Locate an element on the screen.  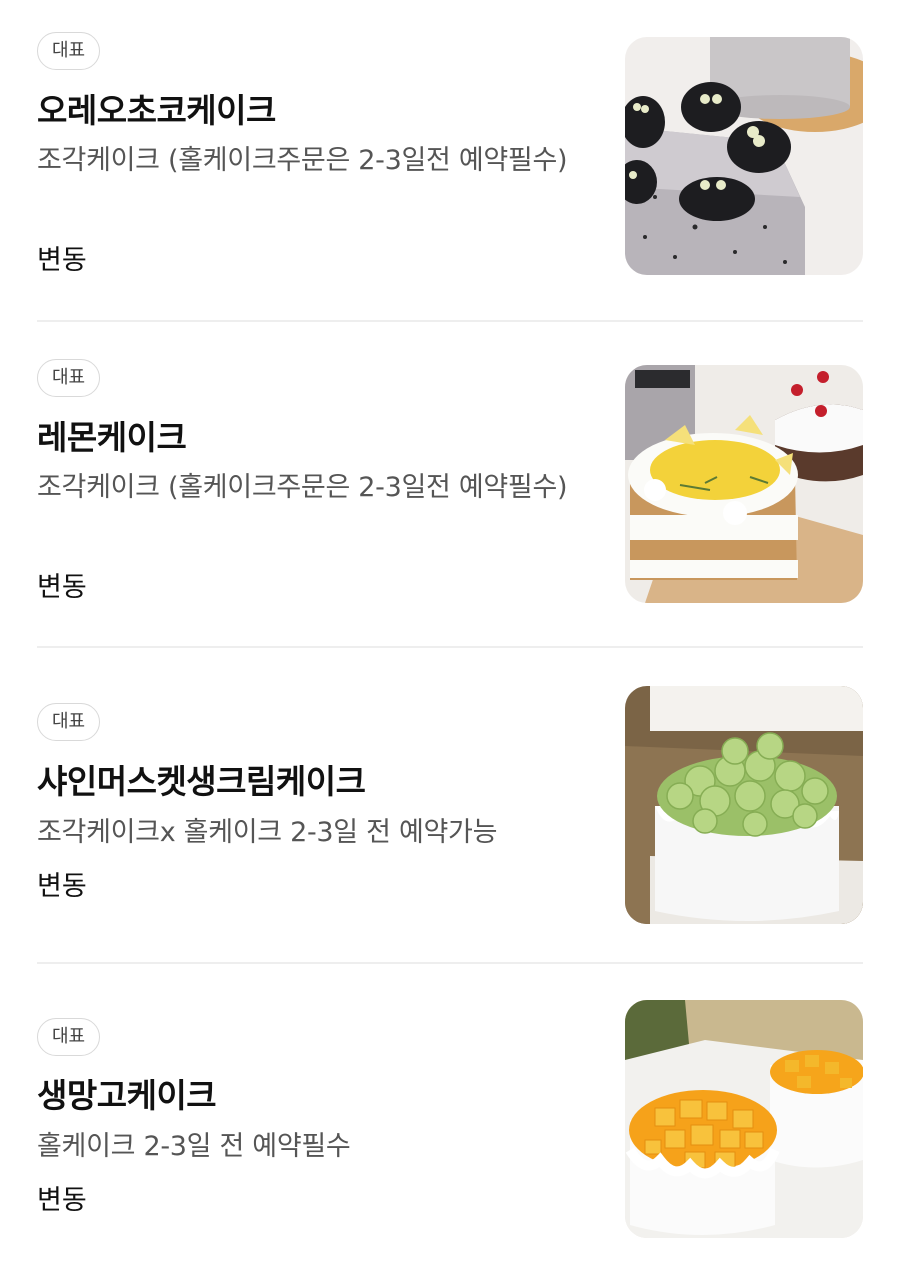
menu-item-description: 홀케이크 2-3일 전 예약필수 is located at coordinates (194, 1146).